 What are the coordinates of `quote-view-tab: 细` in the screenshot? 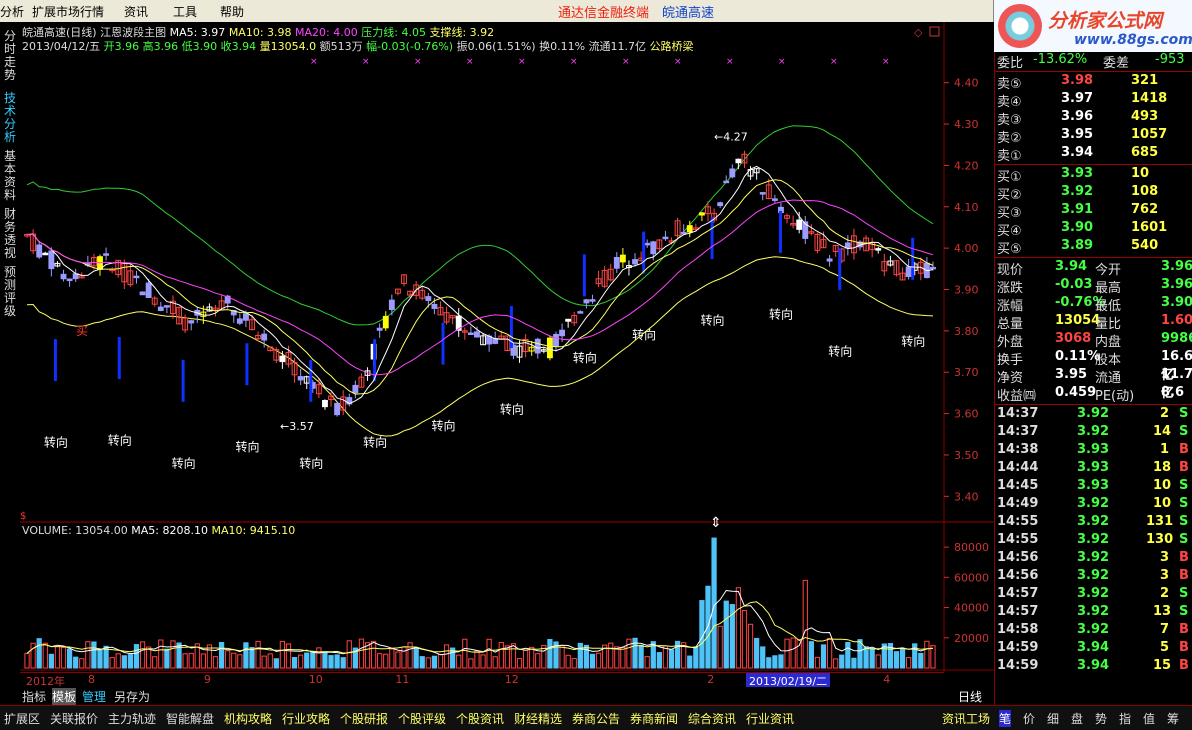 It's located at (1053, 718).